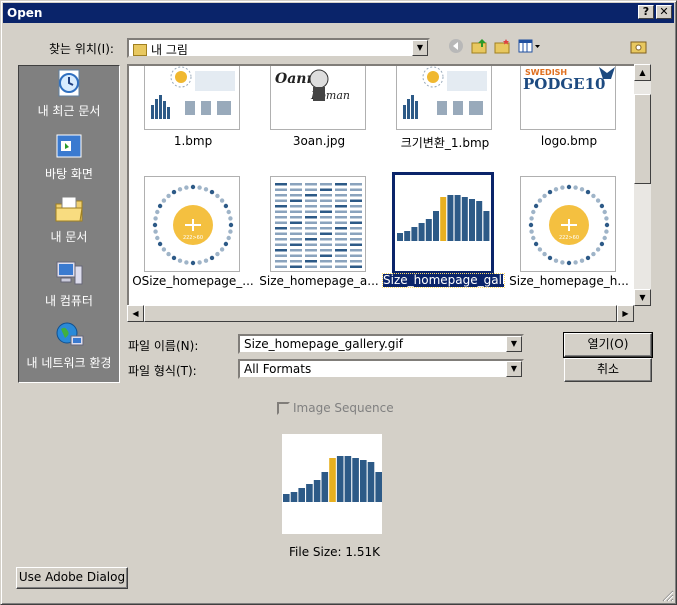 This screenshot has height=605, width=677. What do you see at coordinates (193, 141) in the screenshot?
I see `file-name: 1.bmp` at bounding box center [193, 141].